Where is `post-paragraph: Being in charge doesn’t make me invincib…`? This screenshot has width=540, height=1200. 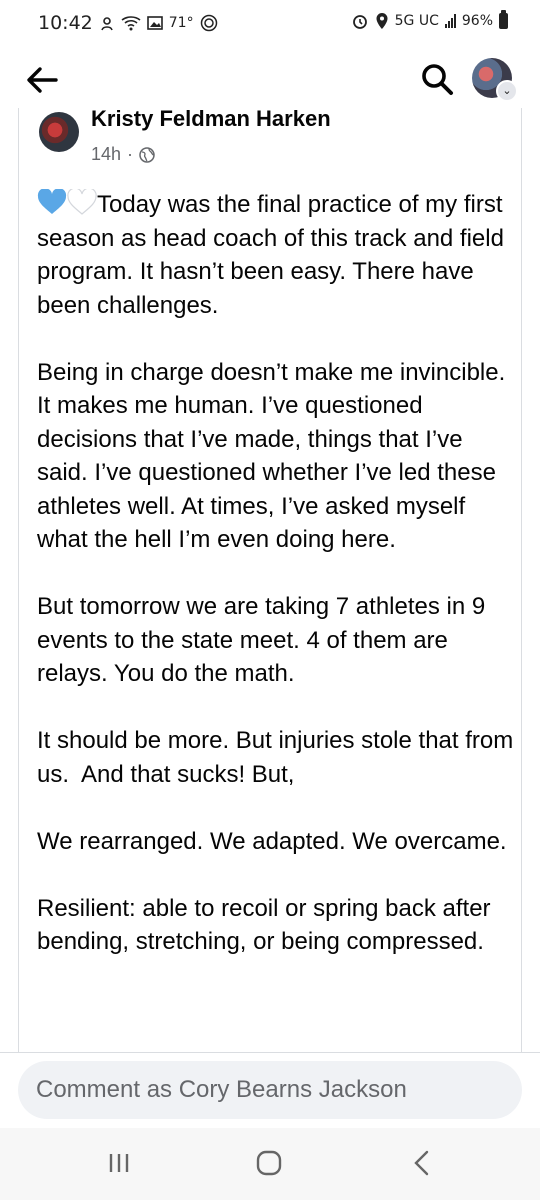
post-paragraph: Being in charge doesn’t make me invincib… is located at coordinates (274, 456).